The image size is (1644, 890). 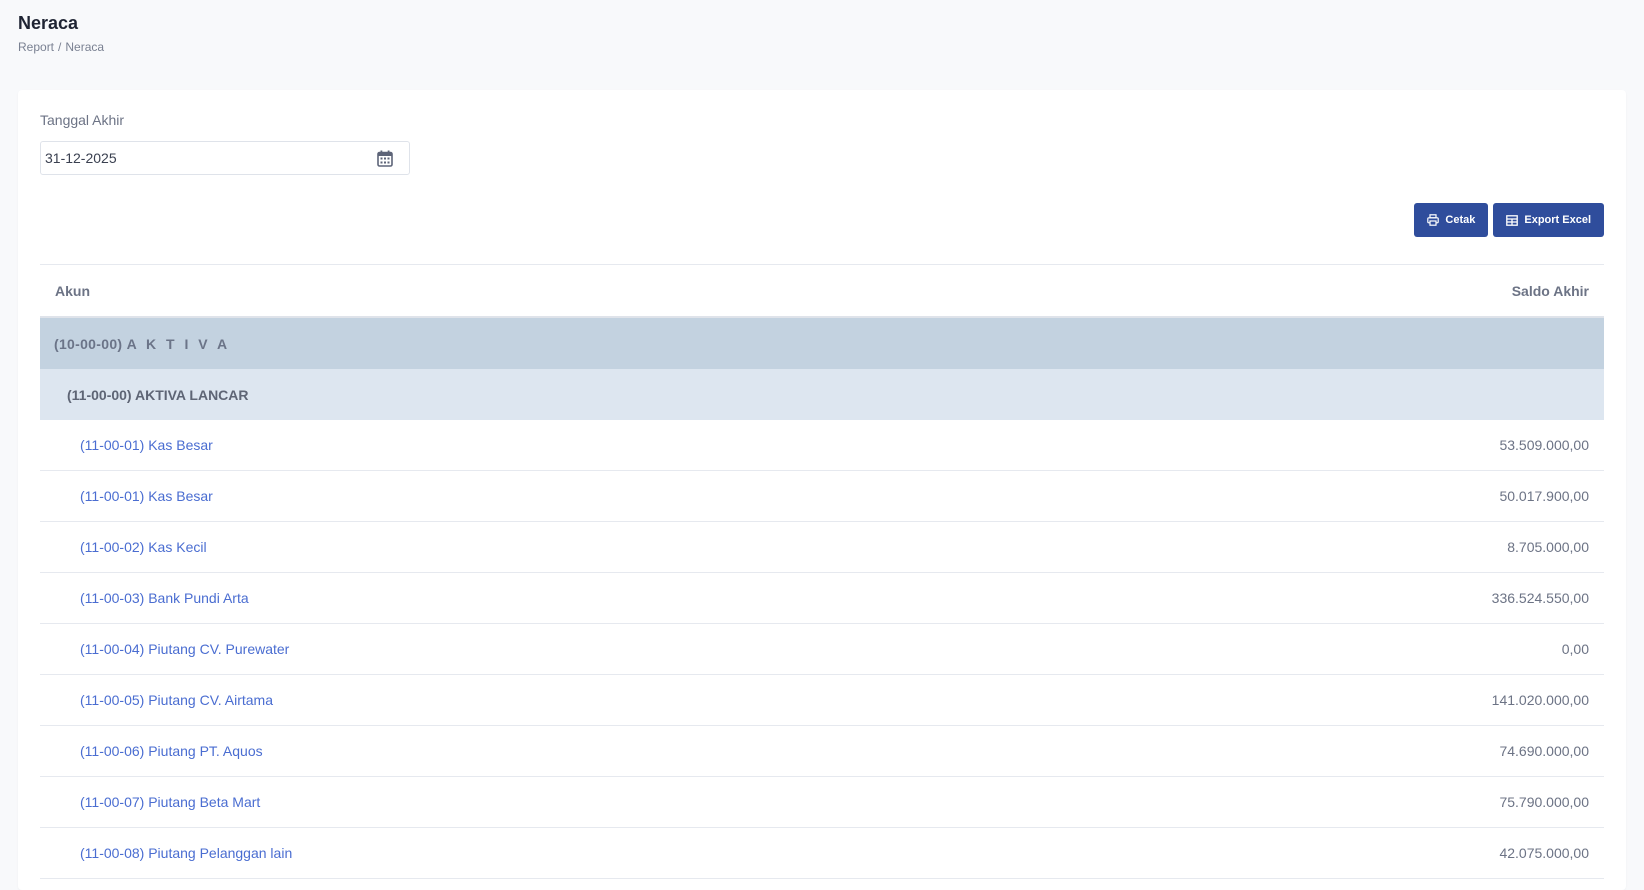 I want to click on account-balance: 336.524.550,00, so click(x=1540, y=598).